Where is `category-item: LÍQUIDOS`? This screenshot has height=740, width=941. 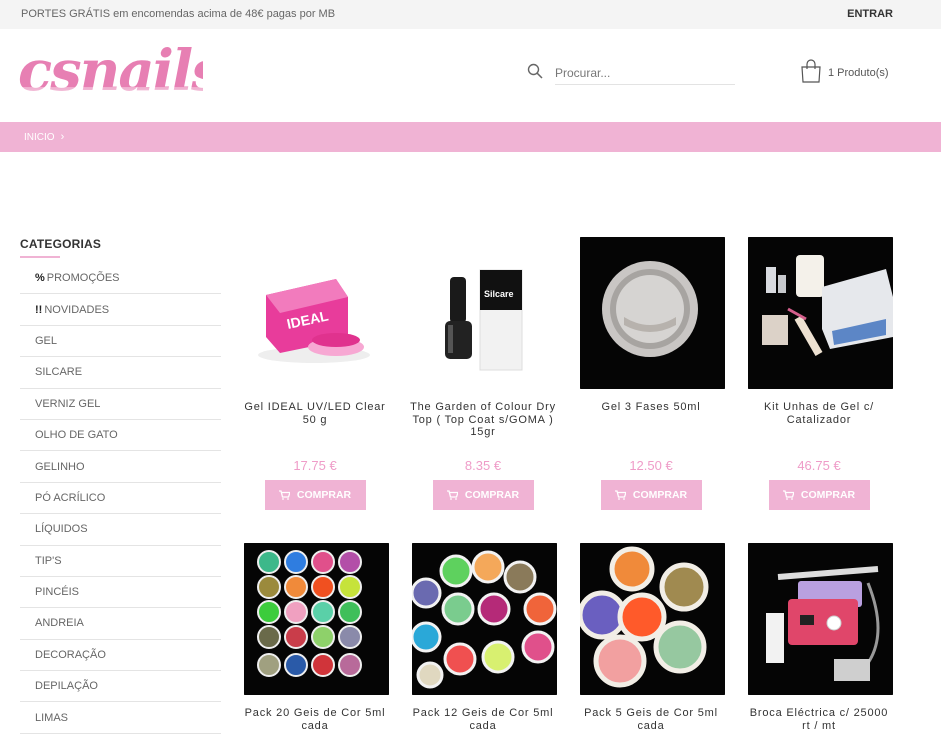 category-item: LÍQUIDOS is located at coordinates (120, 530).